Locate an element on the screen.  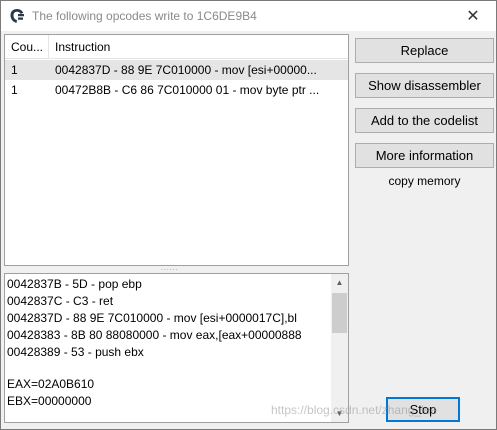
add-to-codelist-button: Add to the codelist is located at coordinates (424, 120).